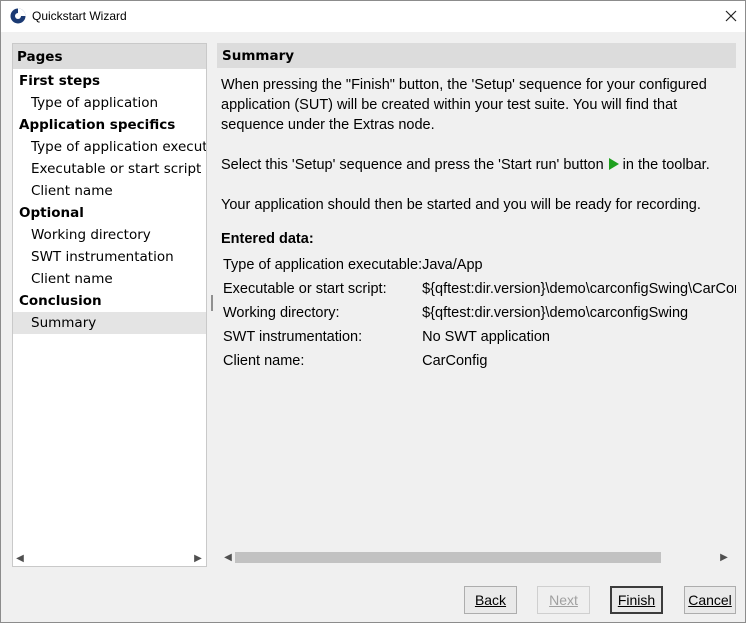 The width and height of the screenshot is (746, 623). I want to click on entered-data-title: Entered data:, so click(267, 239).